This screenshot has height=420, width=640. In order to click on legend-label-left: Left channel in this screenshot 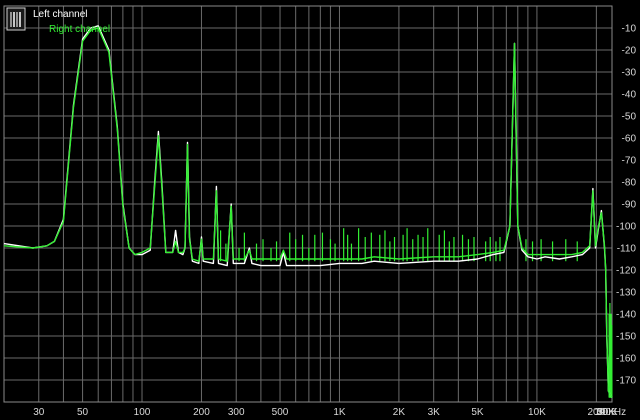, I will do `click(60, 14)`.